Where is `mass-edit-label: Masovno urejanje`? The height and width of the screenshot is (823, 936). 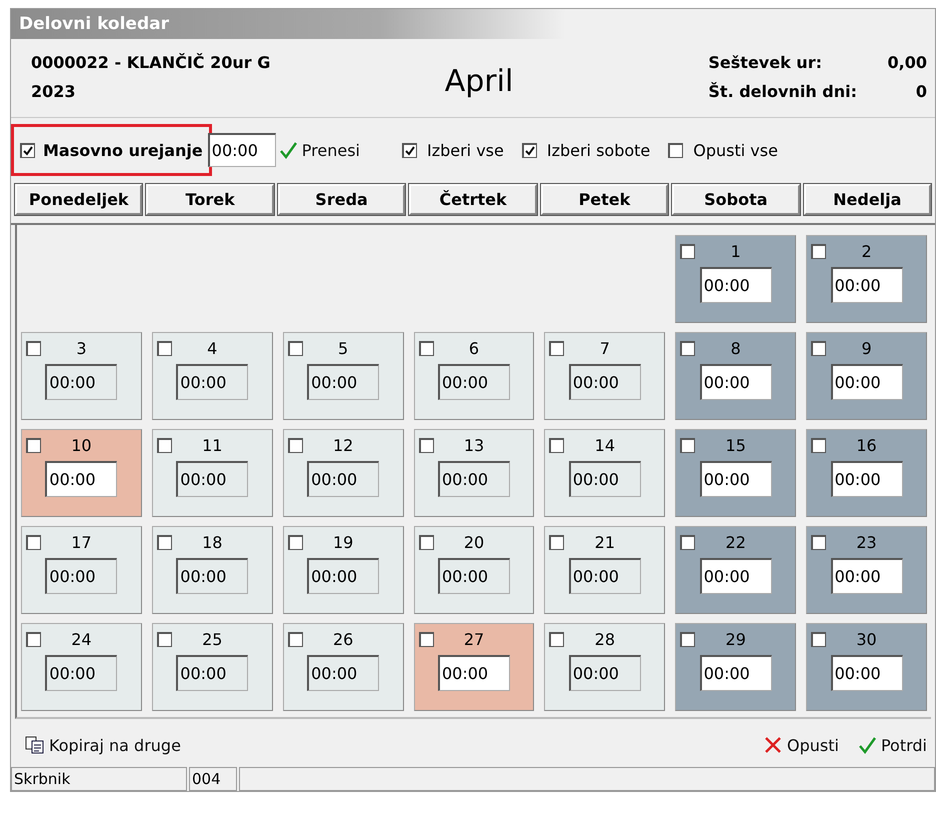
mass-edit-label: Masovno urejanje is located at coordinates (123, 150).